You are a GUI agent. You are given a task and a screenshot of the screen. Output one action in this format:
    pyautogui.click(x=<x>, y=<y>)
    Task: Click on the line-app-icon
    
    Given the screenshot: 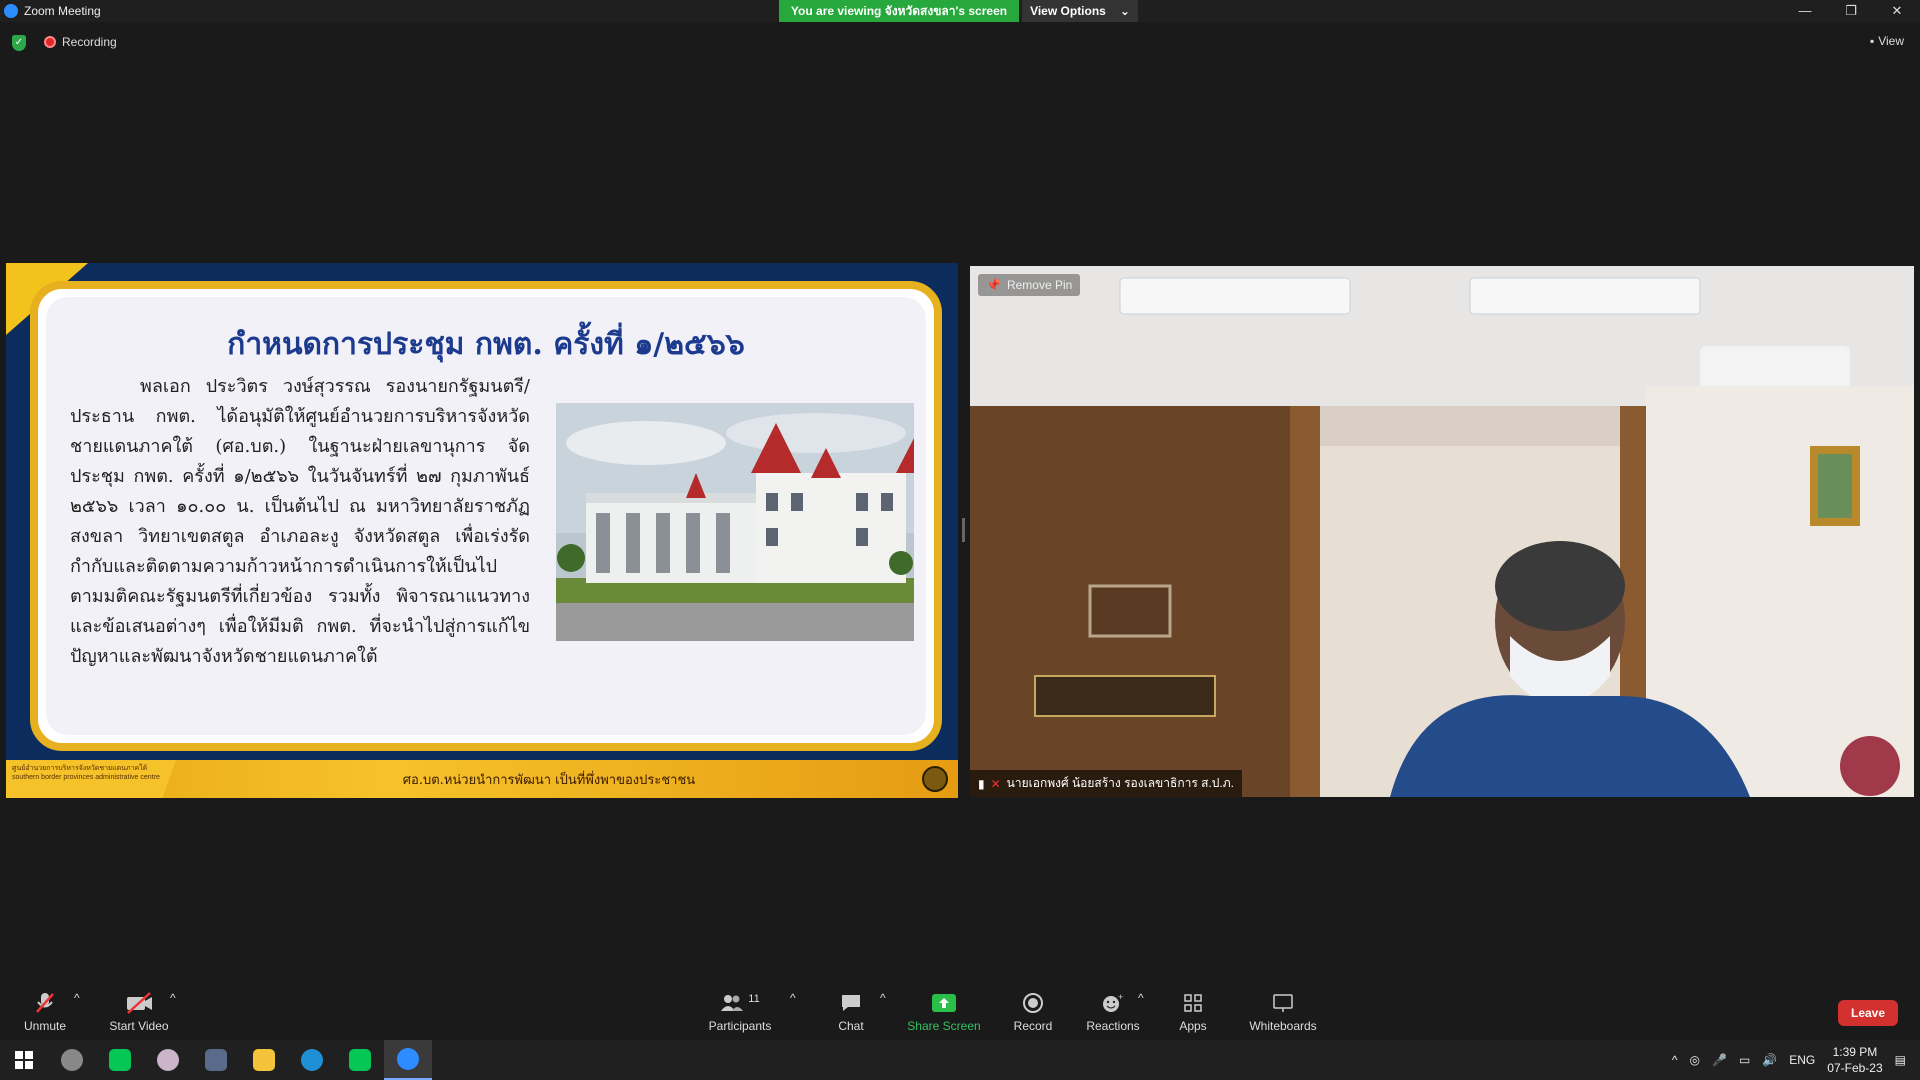 What is the action you would take?
    pyautogui.click(x=120, y=1060)
    